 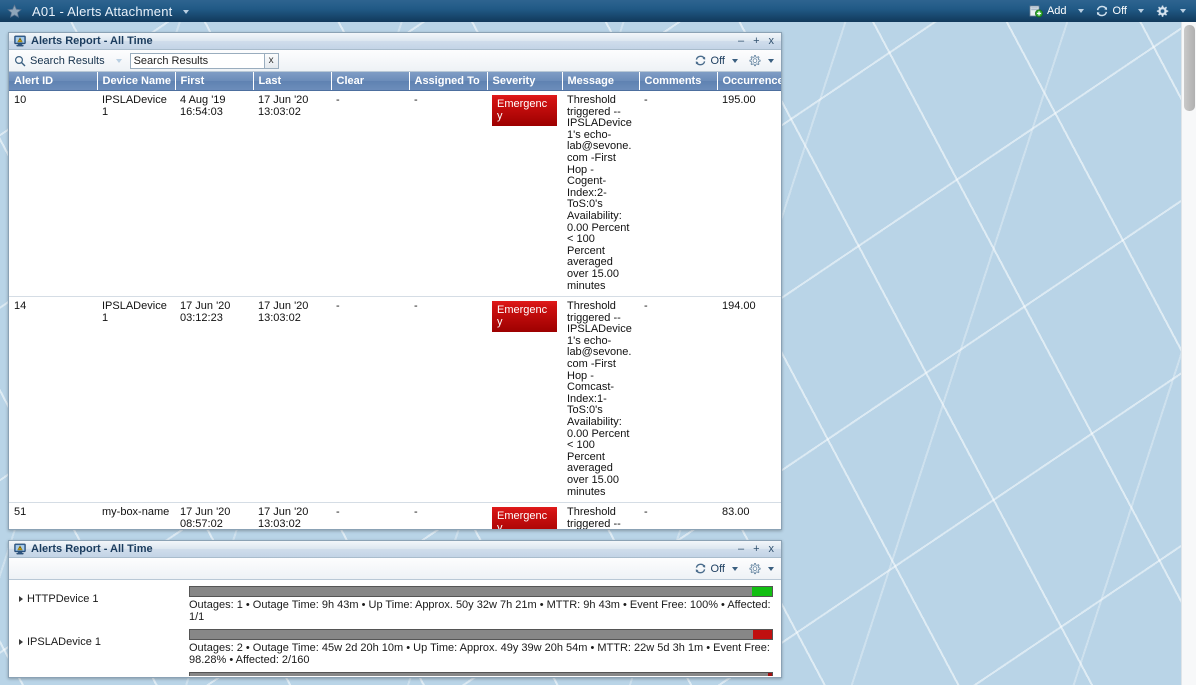 I want to click on availability-panel-title: Alerts Report - All Time, so click(x=92, y=549).